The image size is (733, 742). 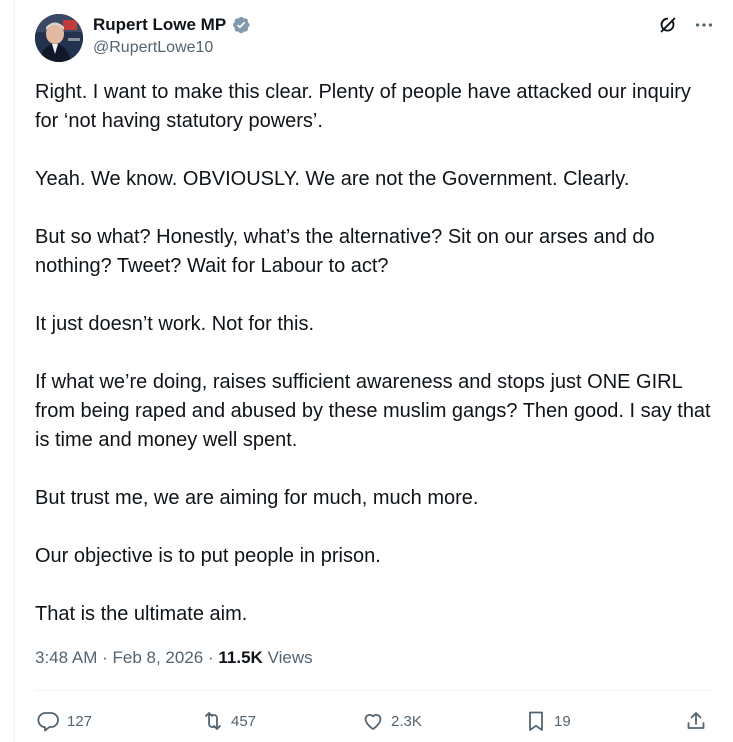 I want to click on tweet-time: 3:48 AM, so click(x=66, y=657).